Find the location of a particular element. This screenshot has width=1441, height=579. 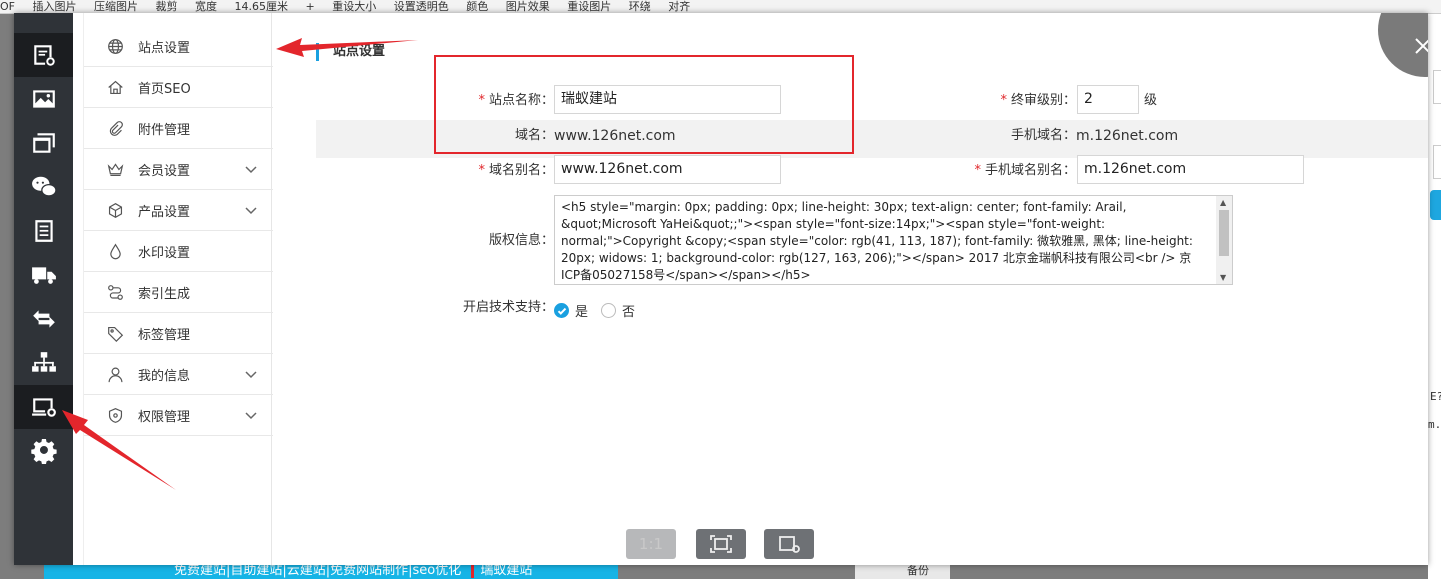

mobile-alias-label: * 手机域名别名： is located at coordinates (1025, 170).